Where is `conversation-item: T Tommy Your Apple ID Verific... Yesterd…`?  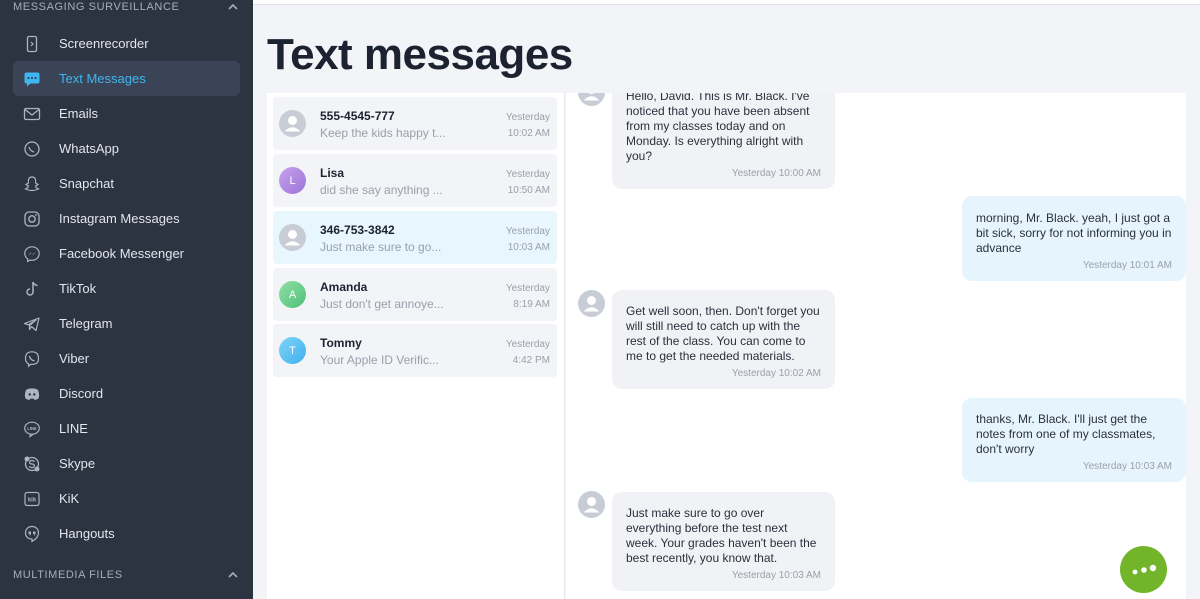 conversation-item: T Tommy Your Apple ID Verific... Yesterd… is located at coordinates (415, 350).